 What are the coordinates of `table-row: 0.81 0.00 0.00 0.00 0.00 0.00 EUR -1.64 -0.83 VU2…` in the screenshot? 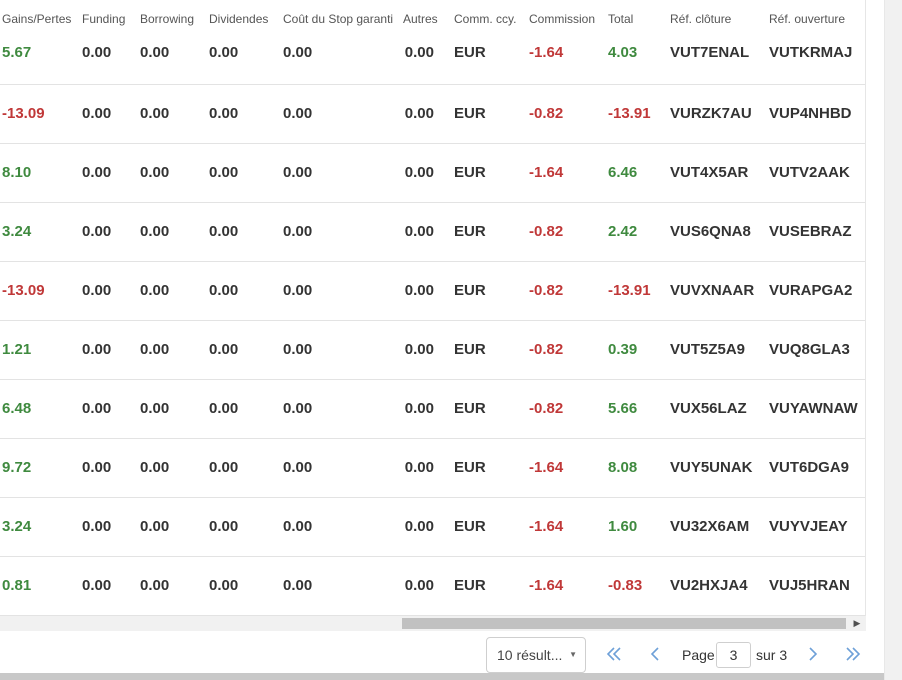 It's located at (432, 586).